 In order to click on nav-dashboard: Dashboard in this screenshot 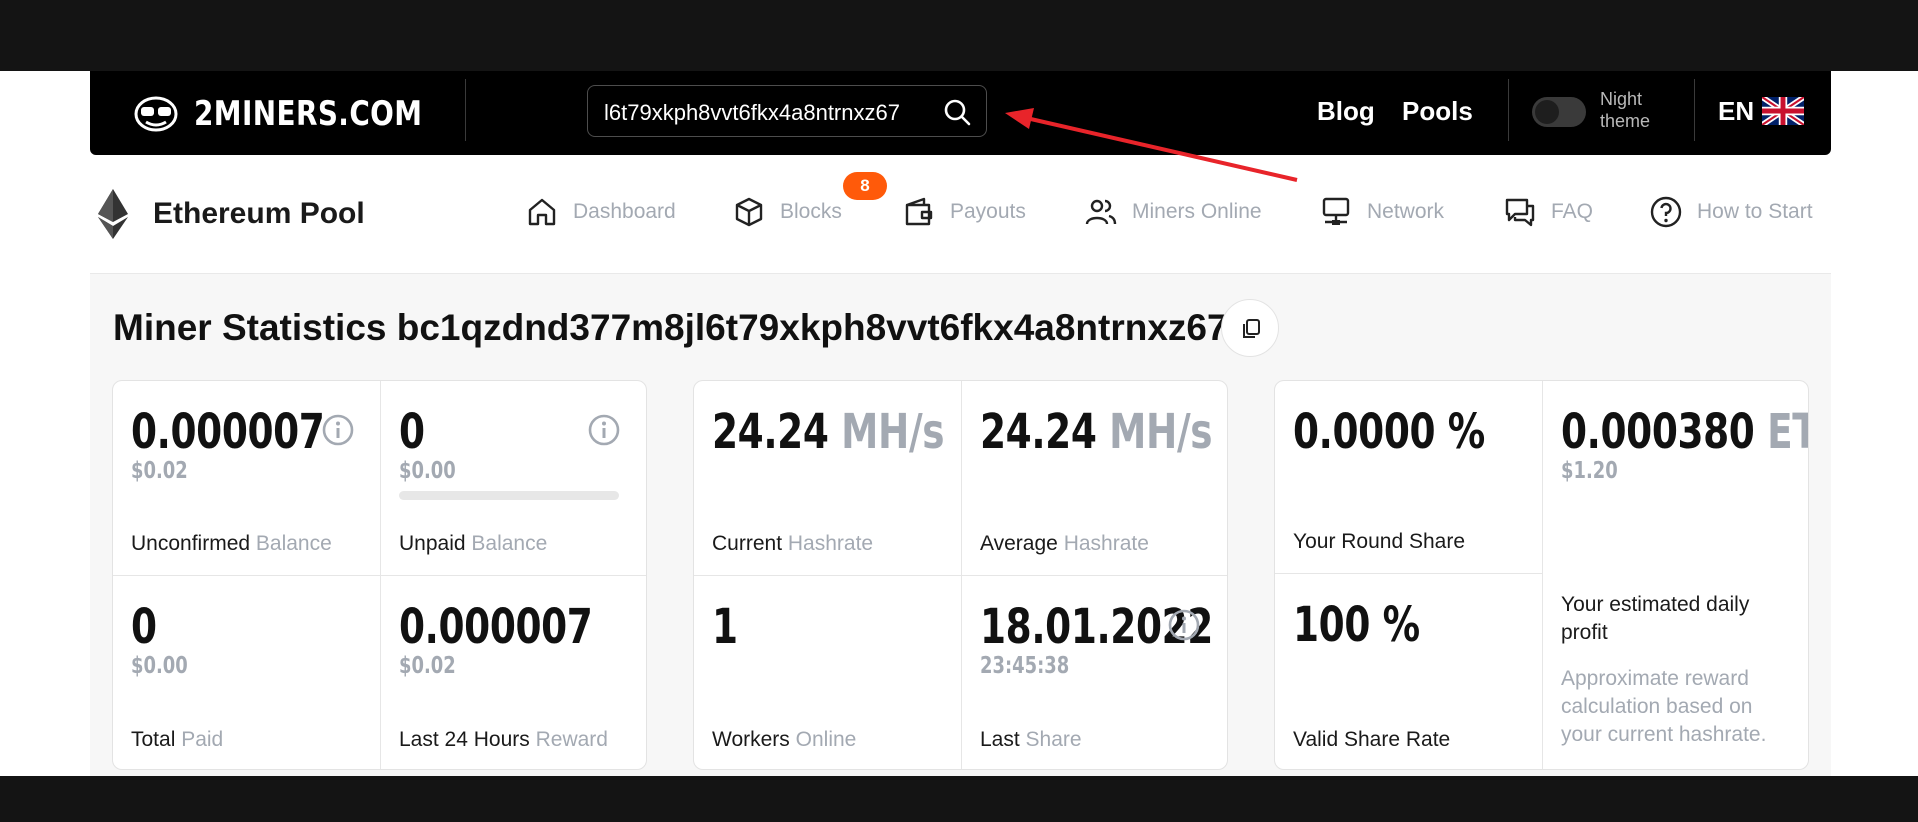, I will do `click(600, 212)`.